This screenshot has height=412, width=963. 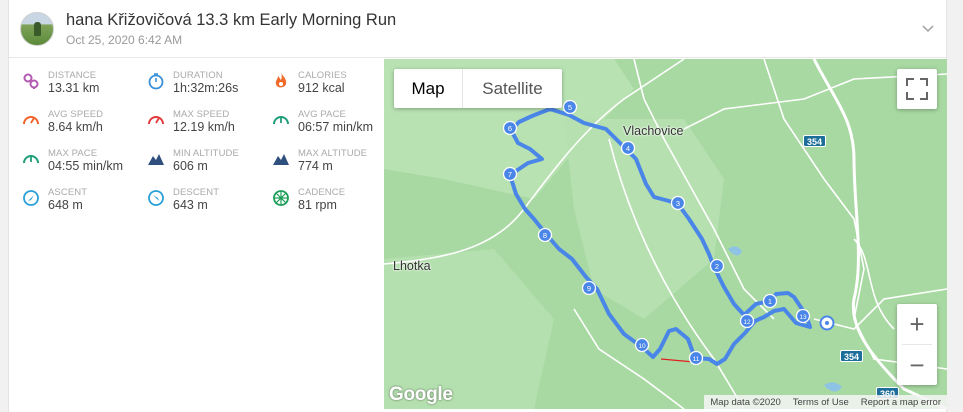 I want to click on zoom-control: + −, so click(x=917, y=344).